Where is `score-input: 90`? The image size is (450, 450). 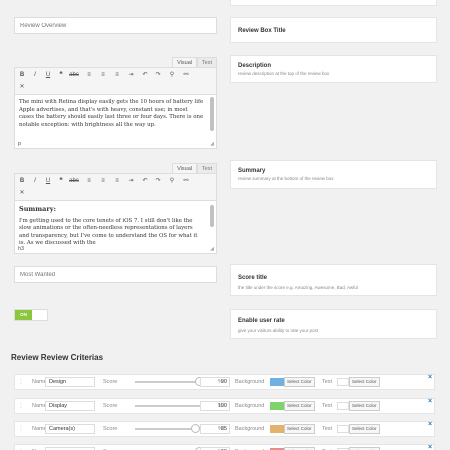
score-input: 90 is located at coordinates (215, 382).